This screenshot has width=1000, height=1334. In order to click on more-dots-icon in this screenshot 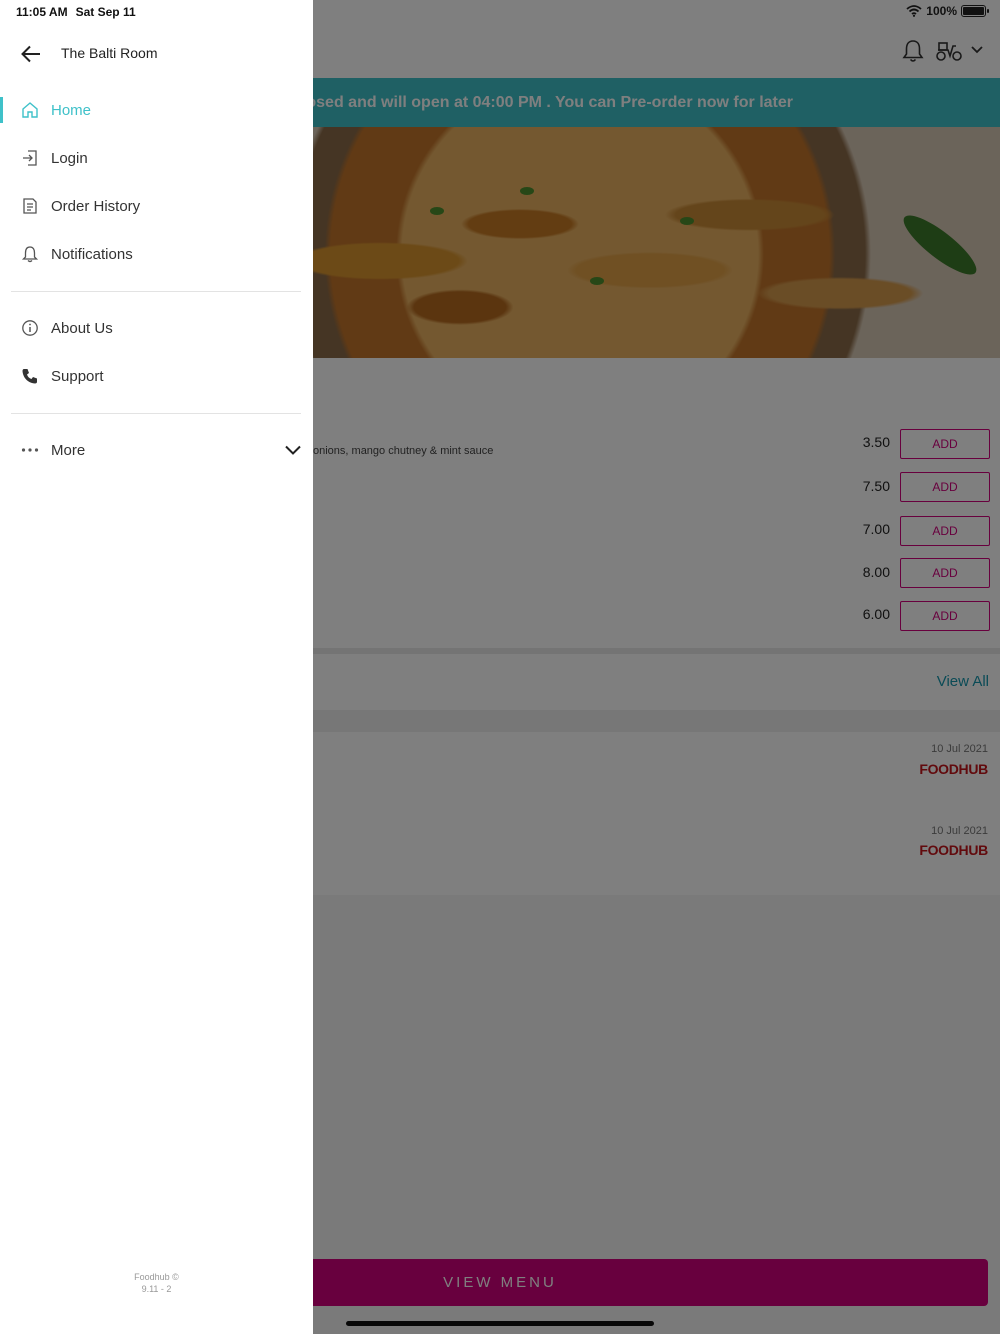, I will do `click(30, 450)`.